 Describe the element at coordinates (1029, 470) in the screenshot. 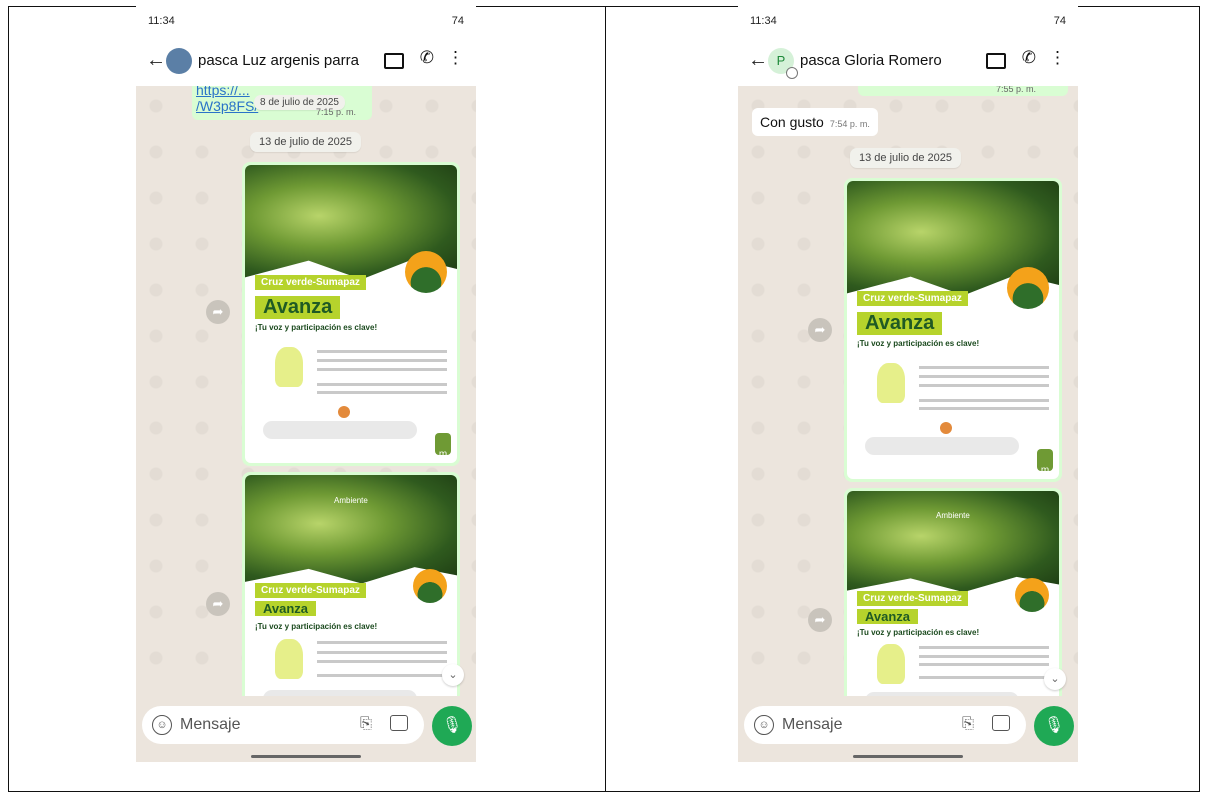

I see `image-time: 7:58 a. m.` at that location.